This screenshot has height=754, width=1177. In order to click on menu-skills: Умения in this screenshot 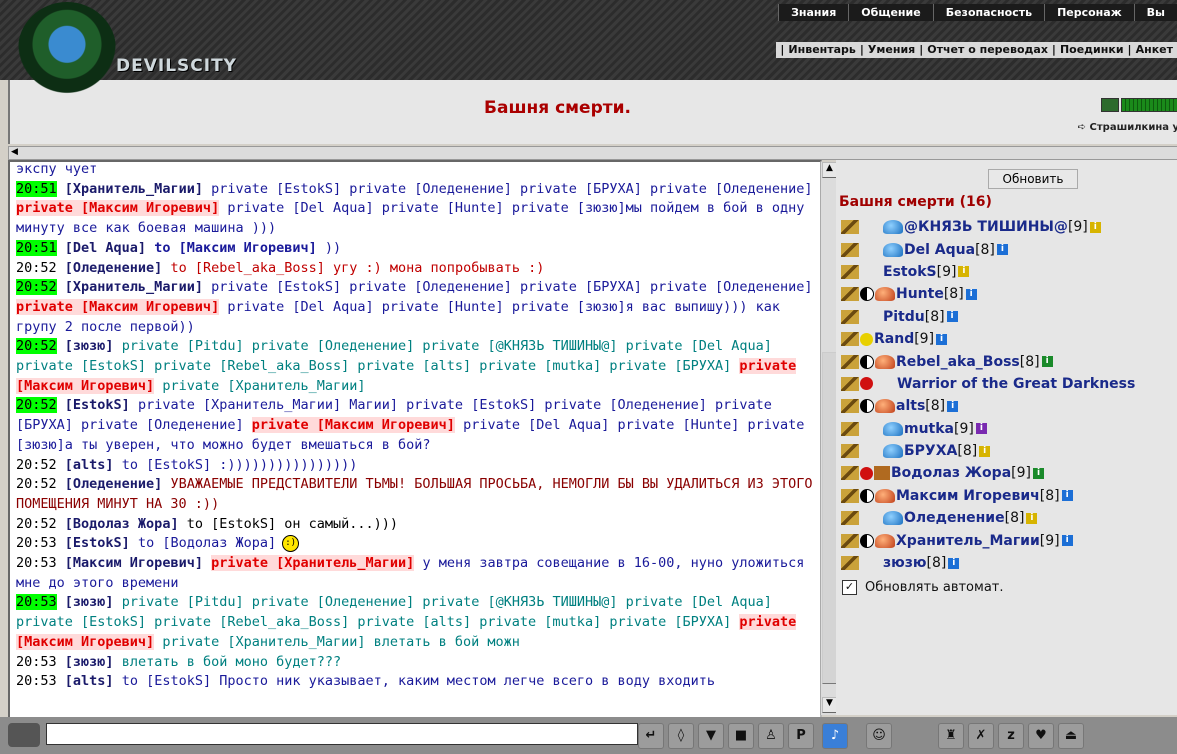, I will do `click(891, 50)`.